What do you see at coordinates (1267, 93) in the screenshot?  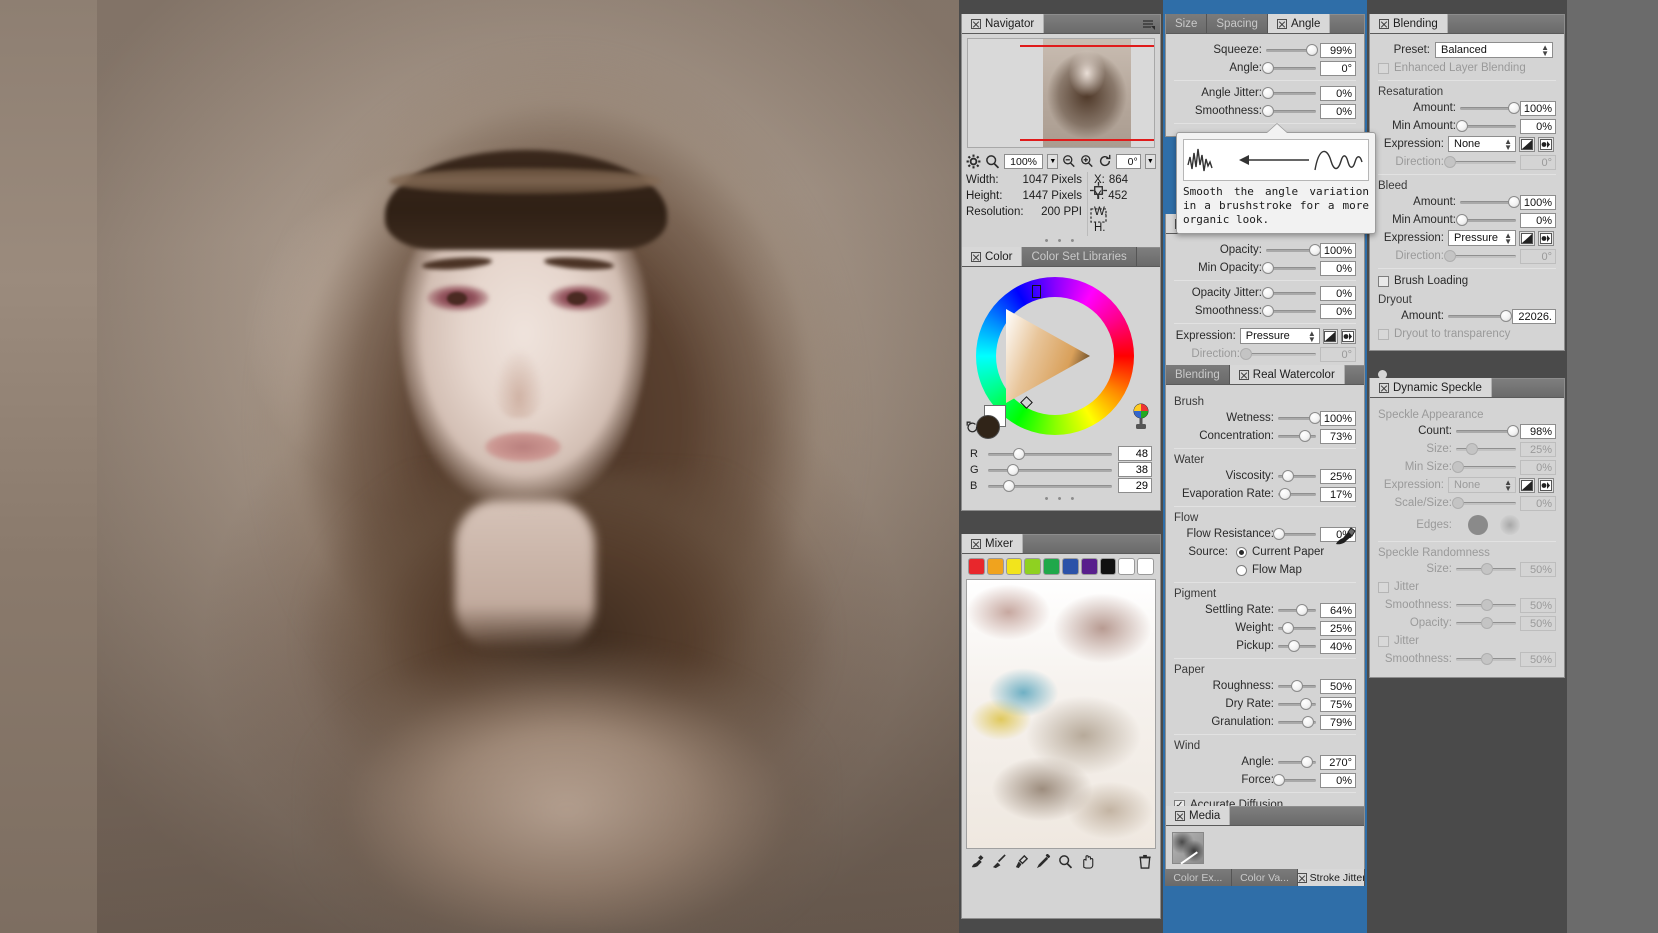 I see `angle-anglejitter-knob` at bounding box center [1267, 93].